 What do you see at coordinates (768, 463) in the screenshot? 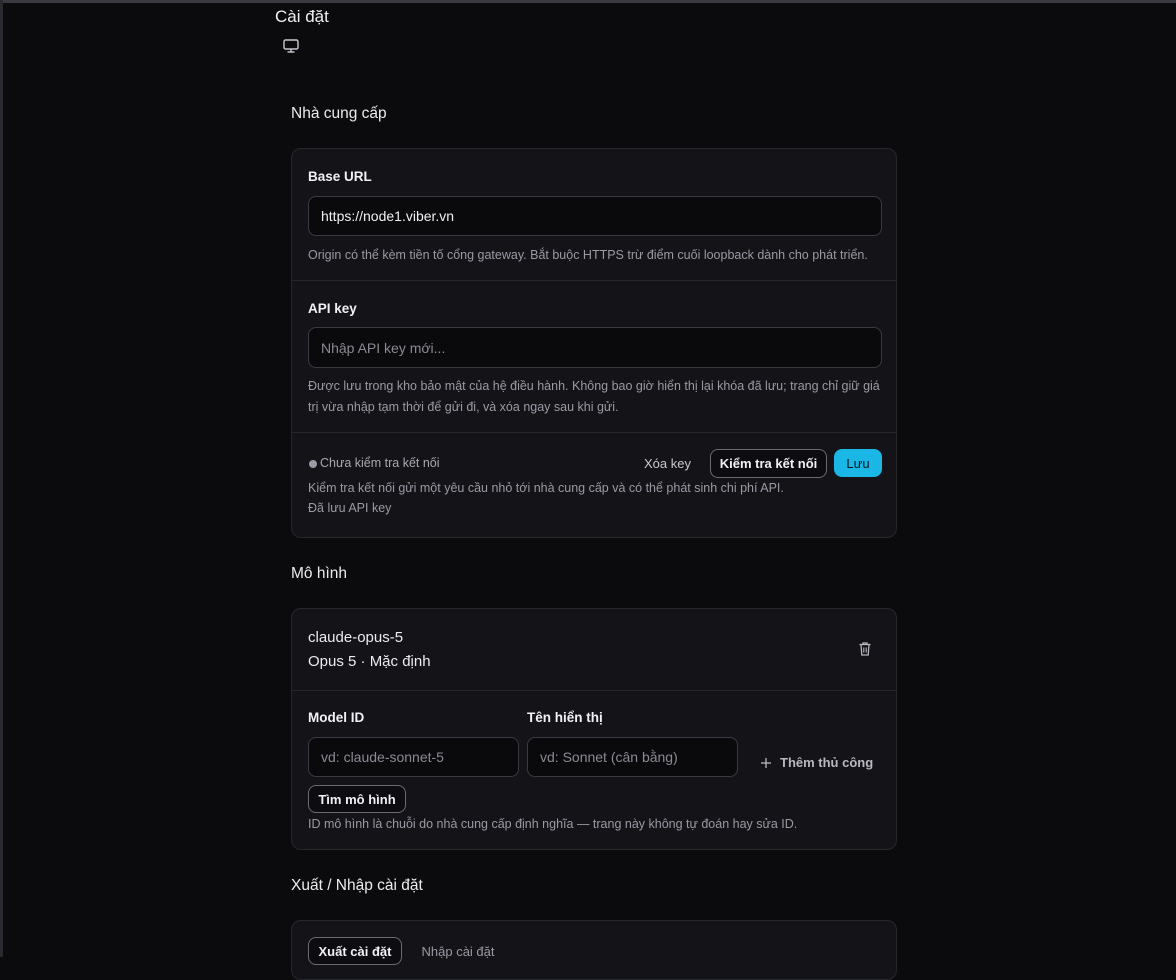
I see `test-connection-button: Kiểm tra kết nối` at bounding box center [768, 463].